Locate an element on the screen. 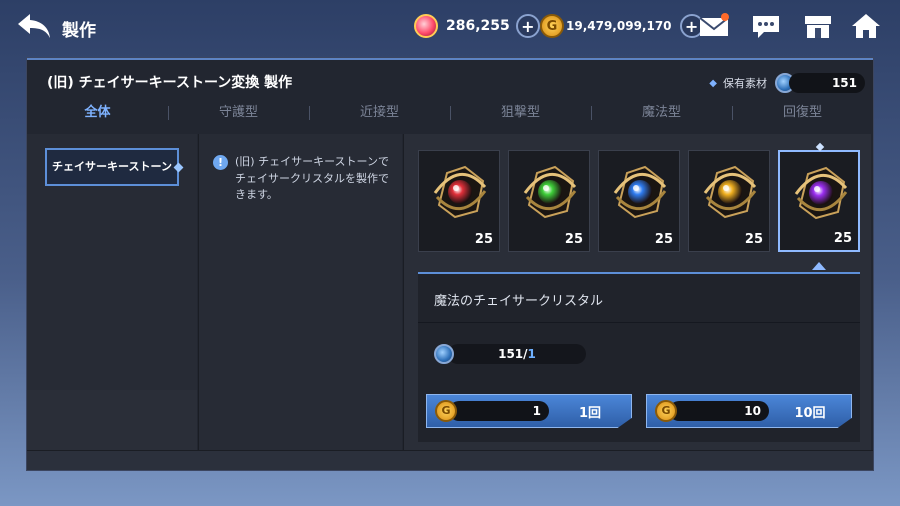  material-requirement: 151/1 is located at coordinates (510, 354).